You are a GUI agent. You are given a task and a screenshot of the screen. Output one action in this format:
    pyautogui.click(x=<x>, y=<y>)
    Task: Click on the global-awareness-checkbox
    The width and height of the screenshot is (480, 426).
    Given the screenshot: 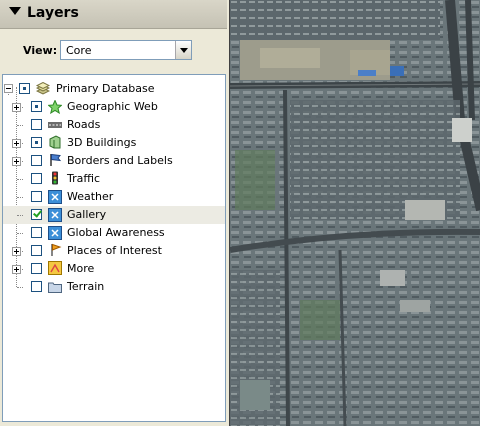 What is the action you would take?
    pyautogui.click(x=36, y=232)
    